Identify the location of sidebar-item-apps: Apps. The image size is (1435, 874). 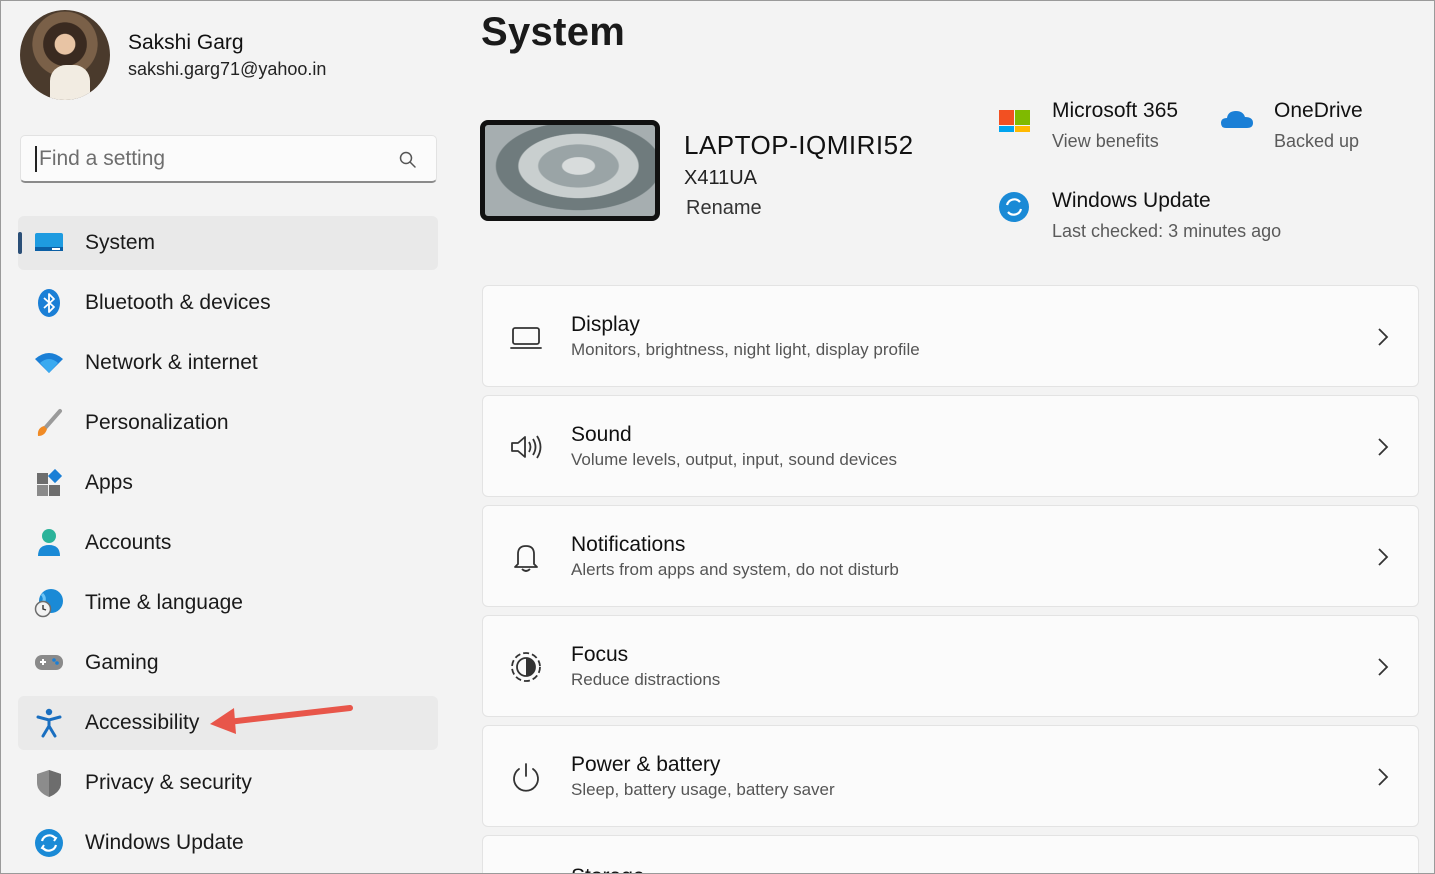
(228, 483).